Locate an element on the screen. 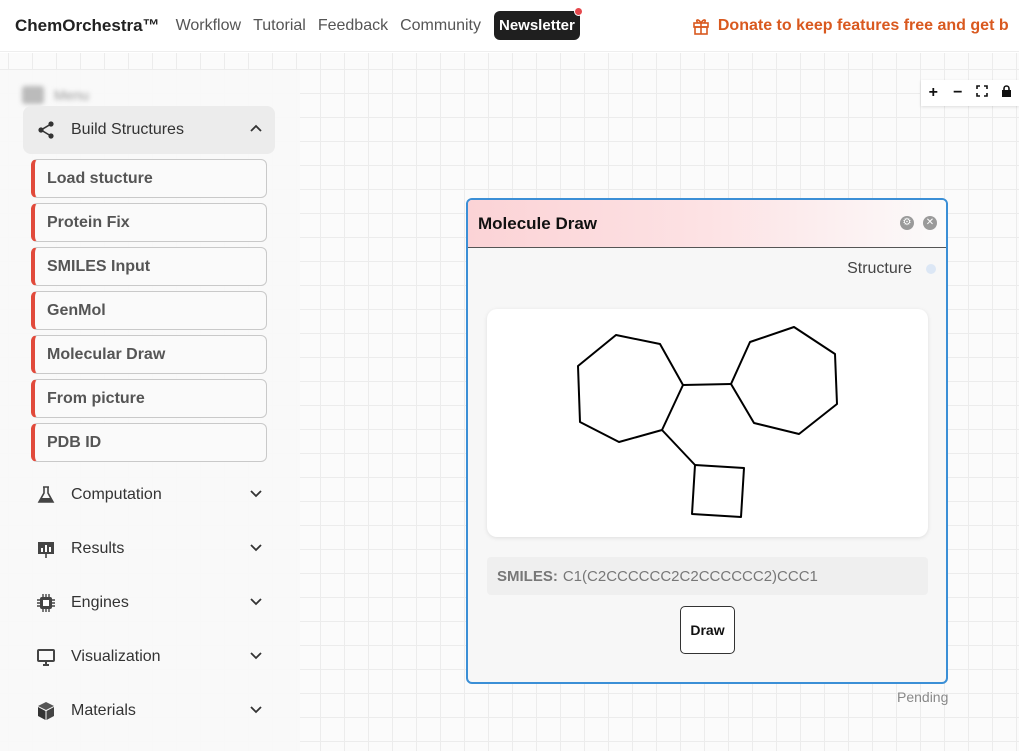  section-results: Results is located at coordinates (149, 549).